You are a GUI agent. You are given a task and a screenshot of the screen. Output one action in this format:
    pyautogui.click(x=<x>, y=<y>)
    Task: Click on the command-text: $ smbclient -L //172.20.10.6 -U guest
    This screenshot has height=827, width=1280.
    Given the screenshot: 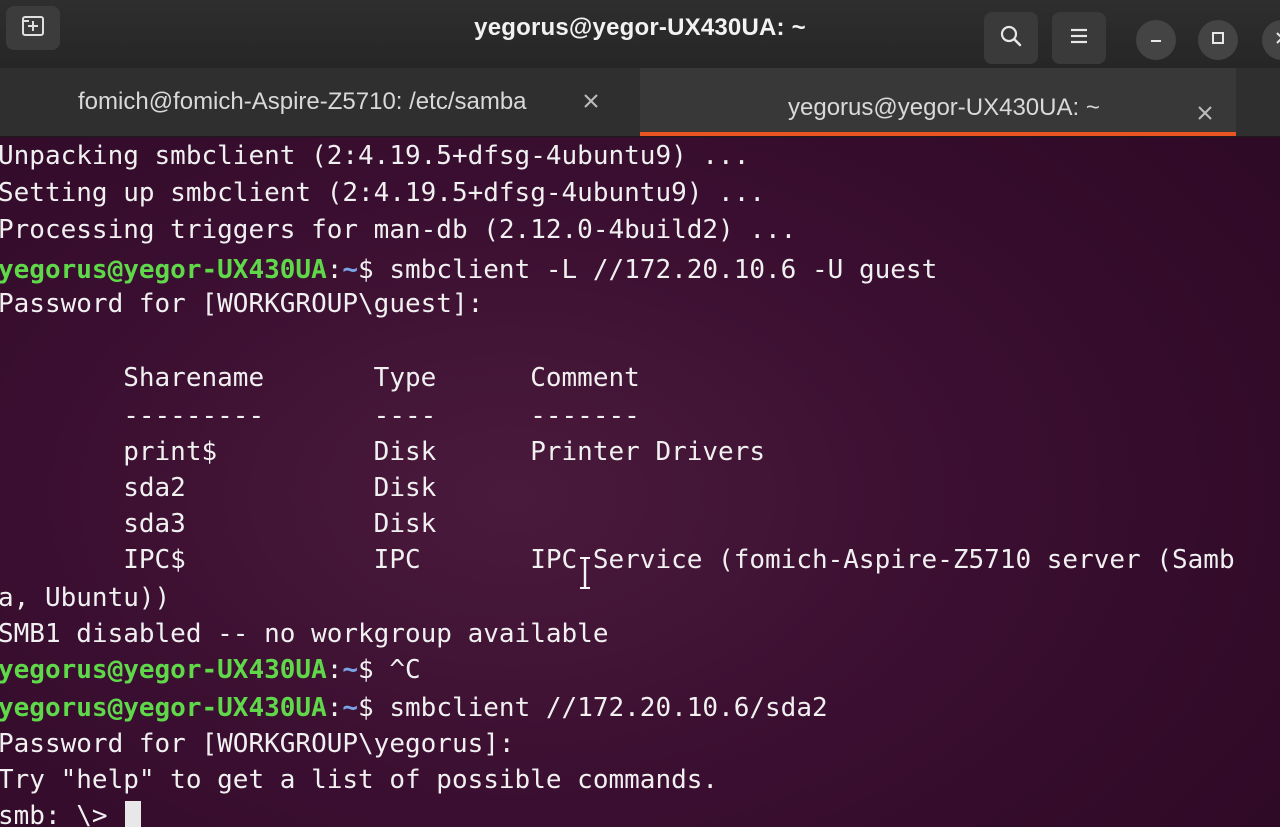 What is the action you would take?
    pyautogui.click(x=648, y=270)
    